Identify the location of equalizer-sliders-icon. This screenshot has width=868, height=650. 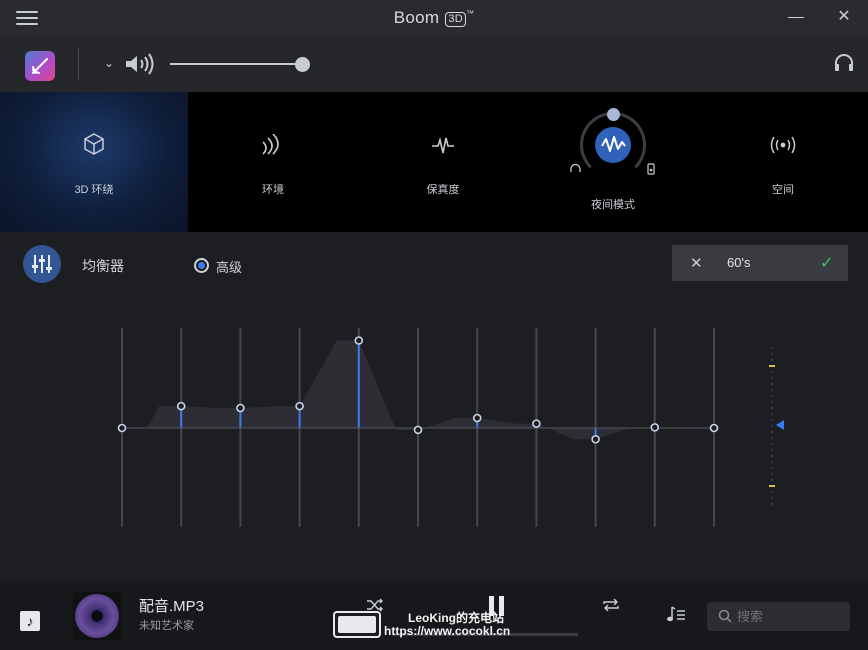
(42, 264).